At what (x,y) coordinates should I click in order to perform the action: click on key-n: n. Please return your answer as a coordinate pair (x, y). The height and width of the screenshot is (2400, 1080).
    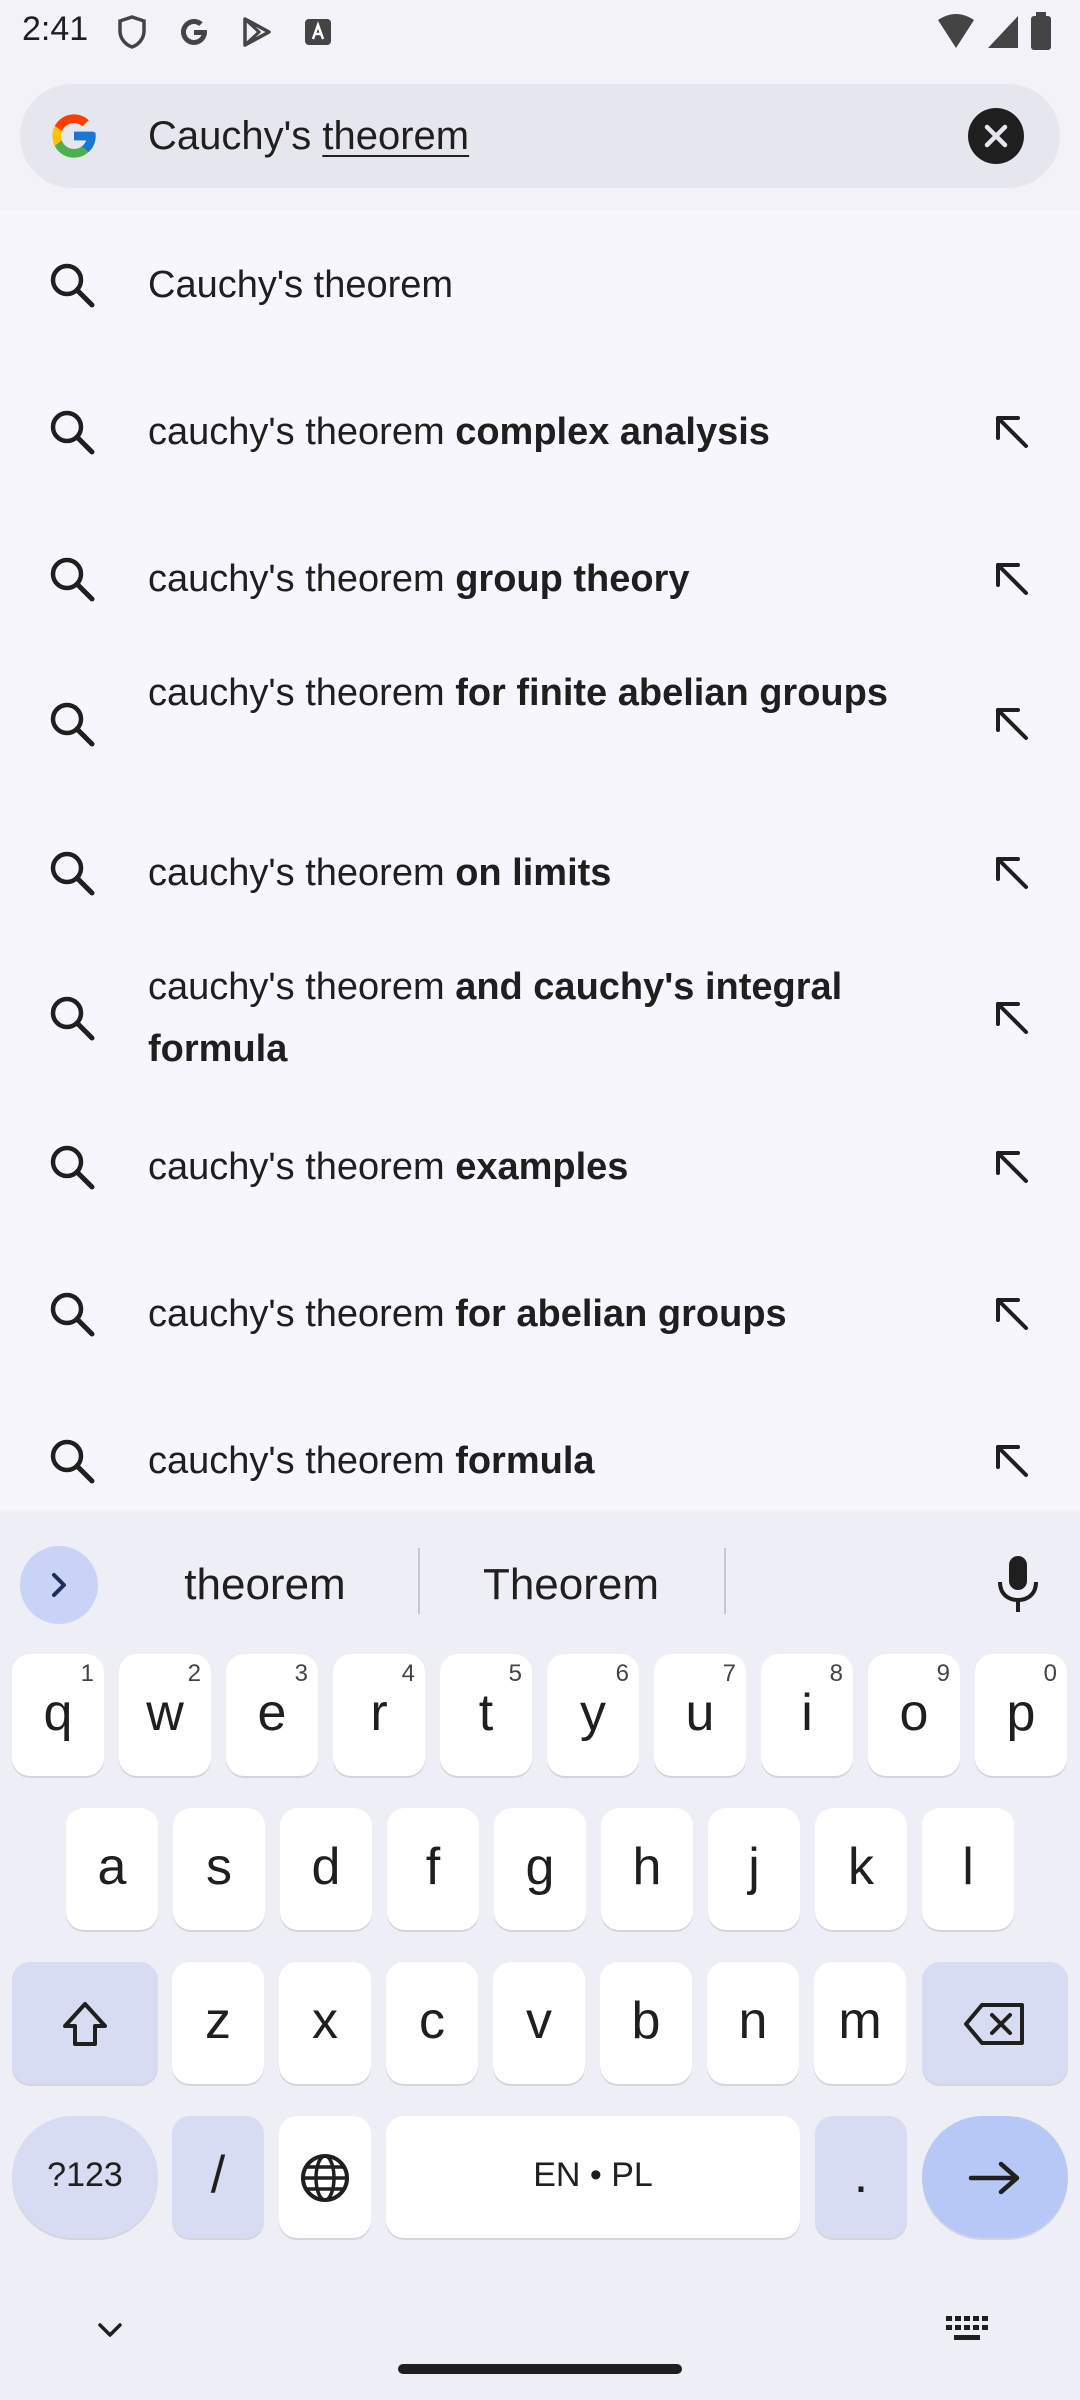
    Looking at the image, I should click on (753, 2023).